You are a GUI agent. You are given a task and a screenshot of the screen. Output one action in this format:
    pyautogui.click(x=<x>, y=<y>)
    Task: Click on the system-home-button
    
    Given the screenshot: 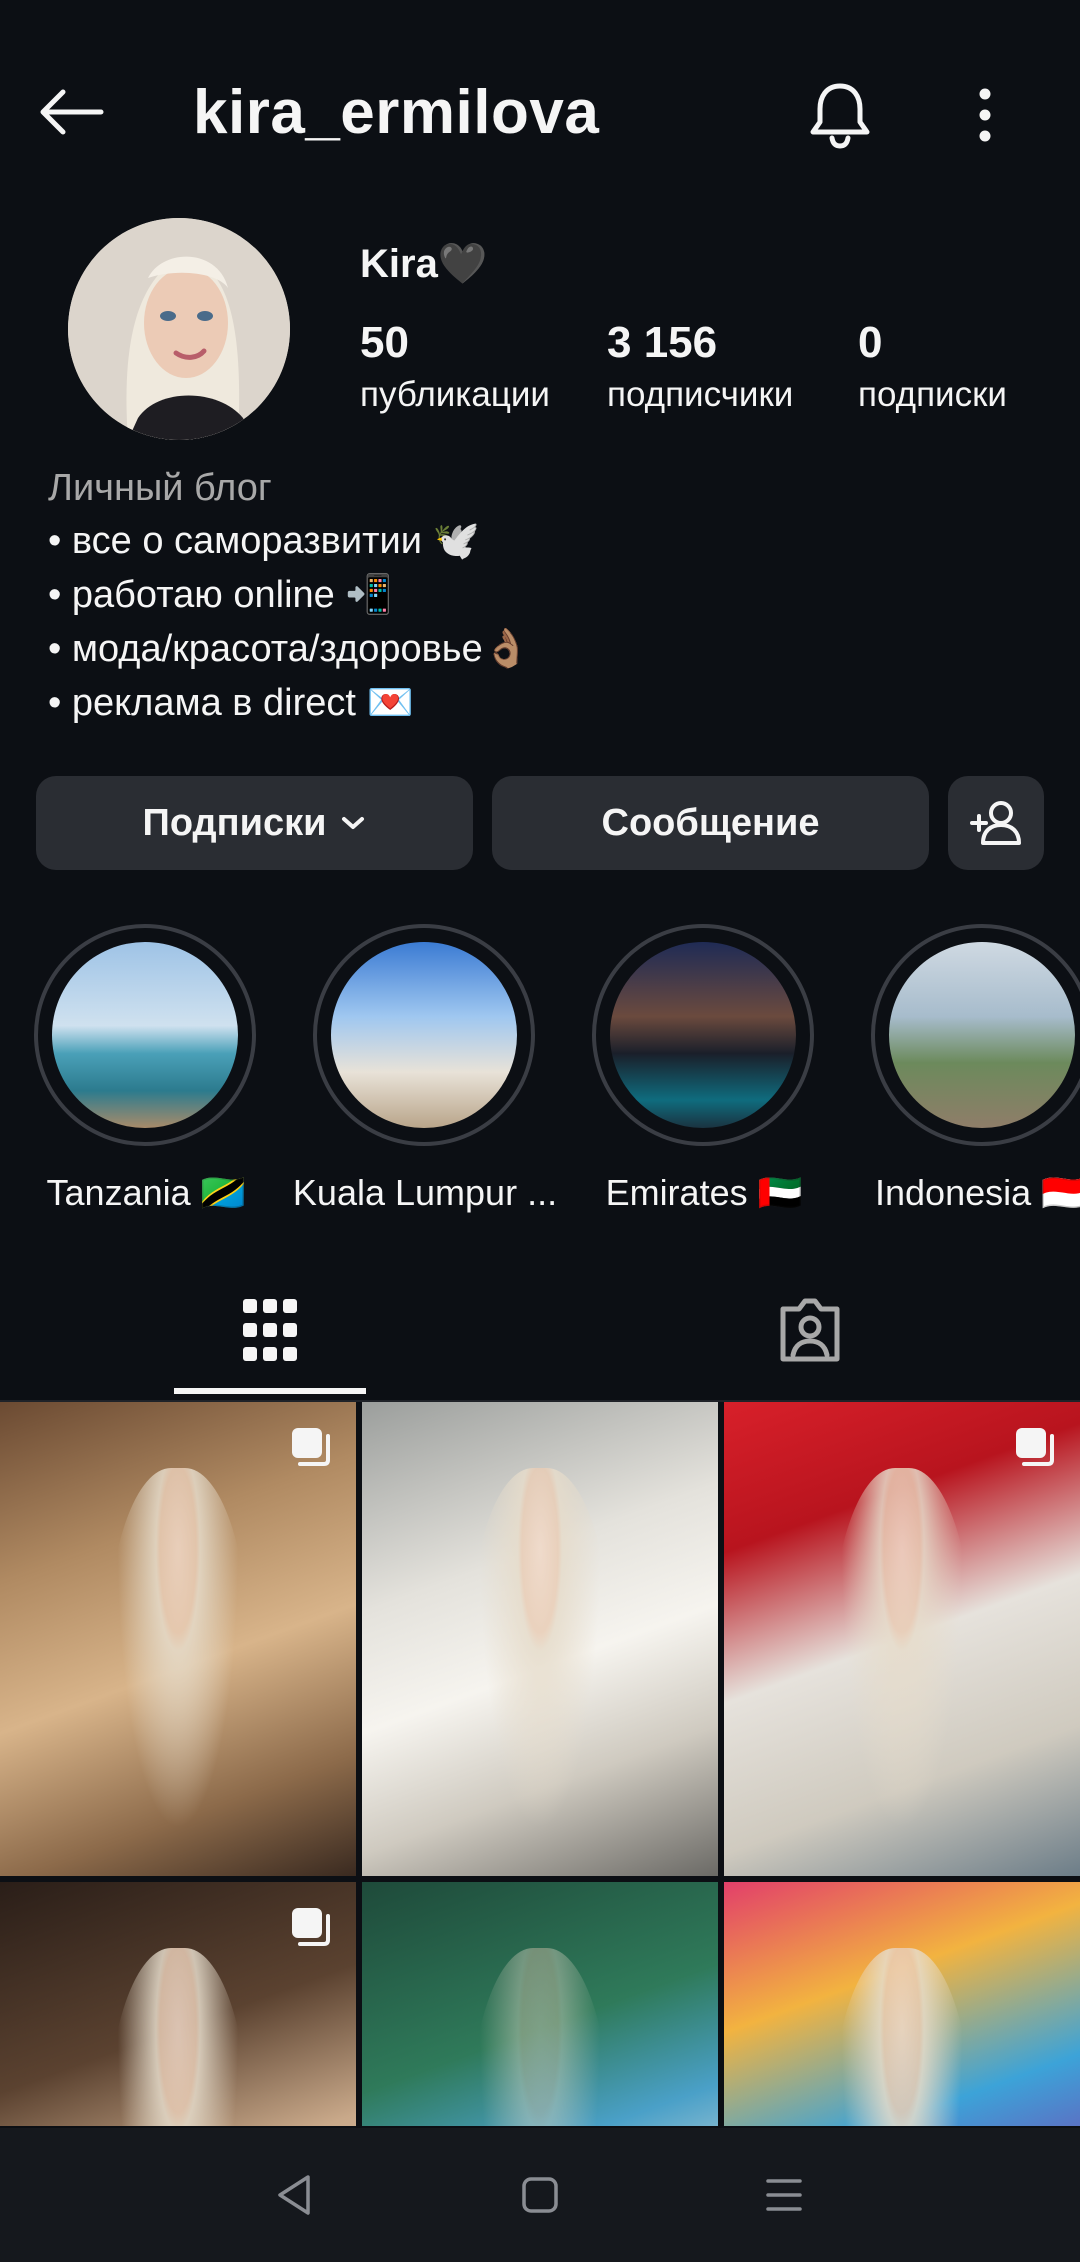 What is the action you would take?
    pyautogui.click(x=540, y=2195)
    